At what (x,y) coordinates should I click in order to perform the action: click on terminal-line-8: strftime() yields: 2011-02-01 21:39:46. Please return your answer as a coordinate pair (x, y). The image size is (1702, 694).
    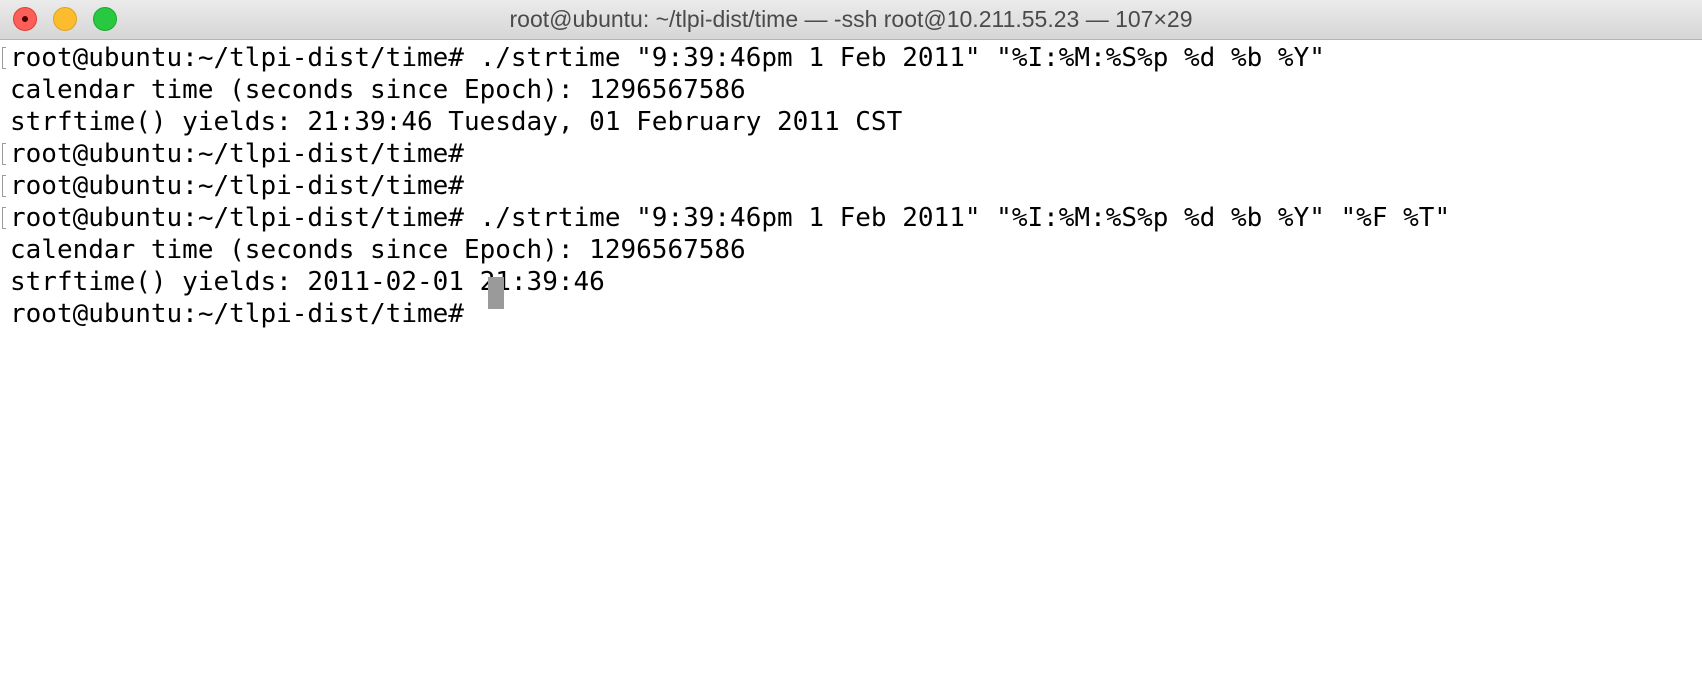
    Looking at the image, I should click on (307, 282).